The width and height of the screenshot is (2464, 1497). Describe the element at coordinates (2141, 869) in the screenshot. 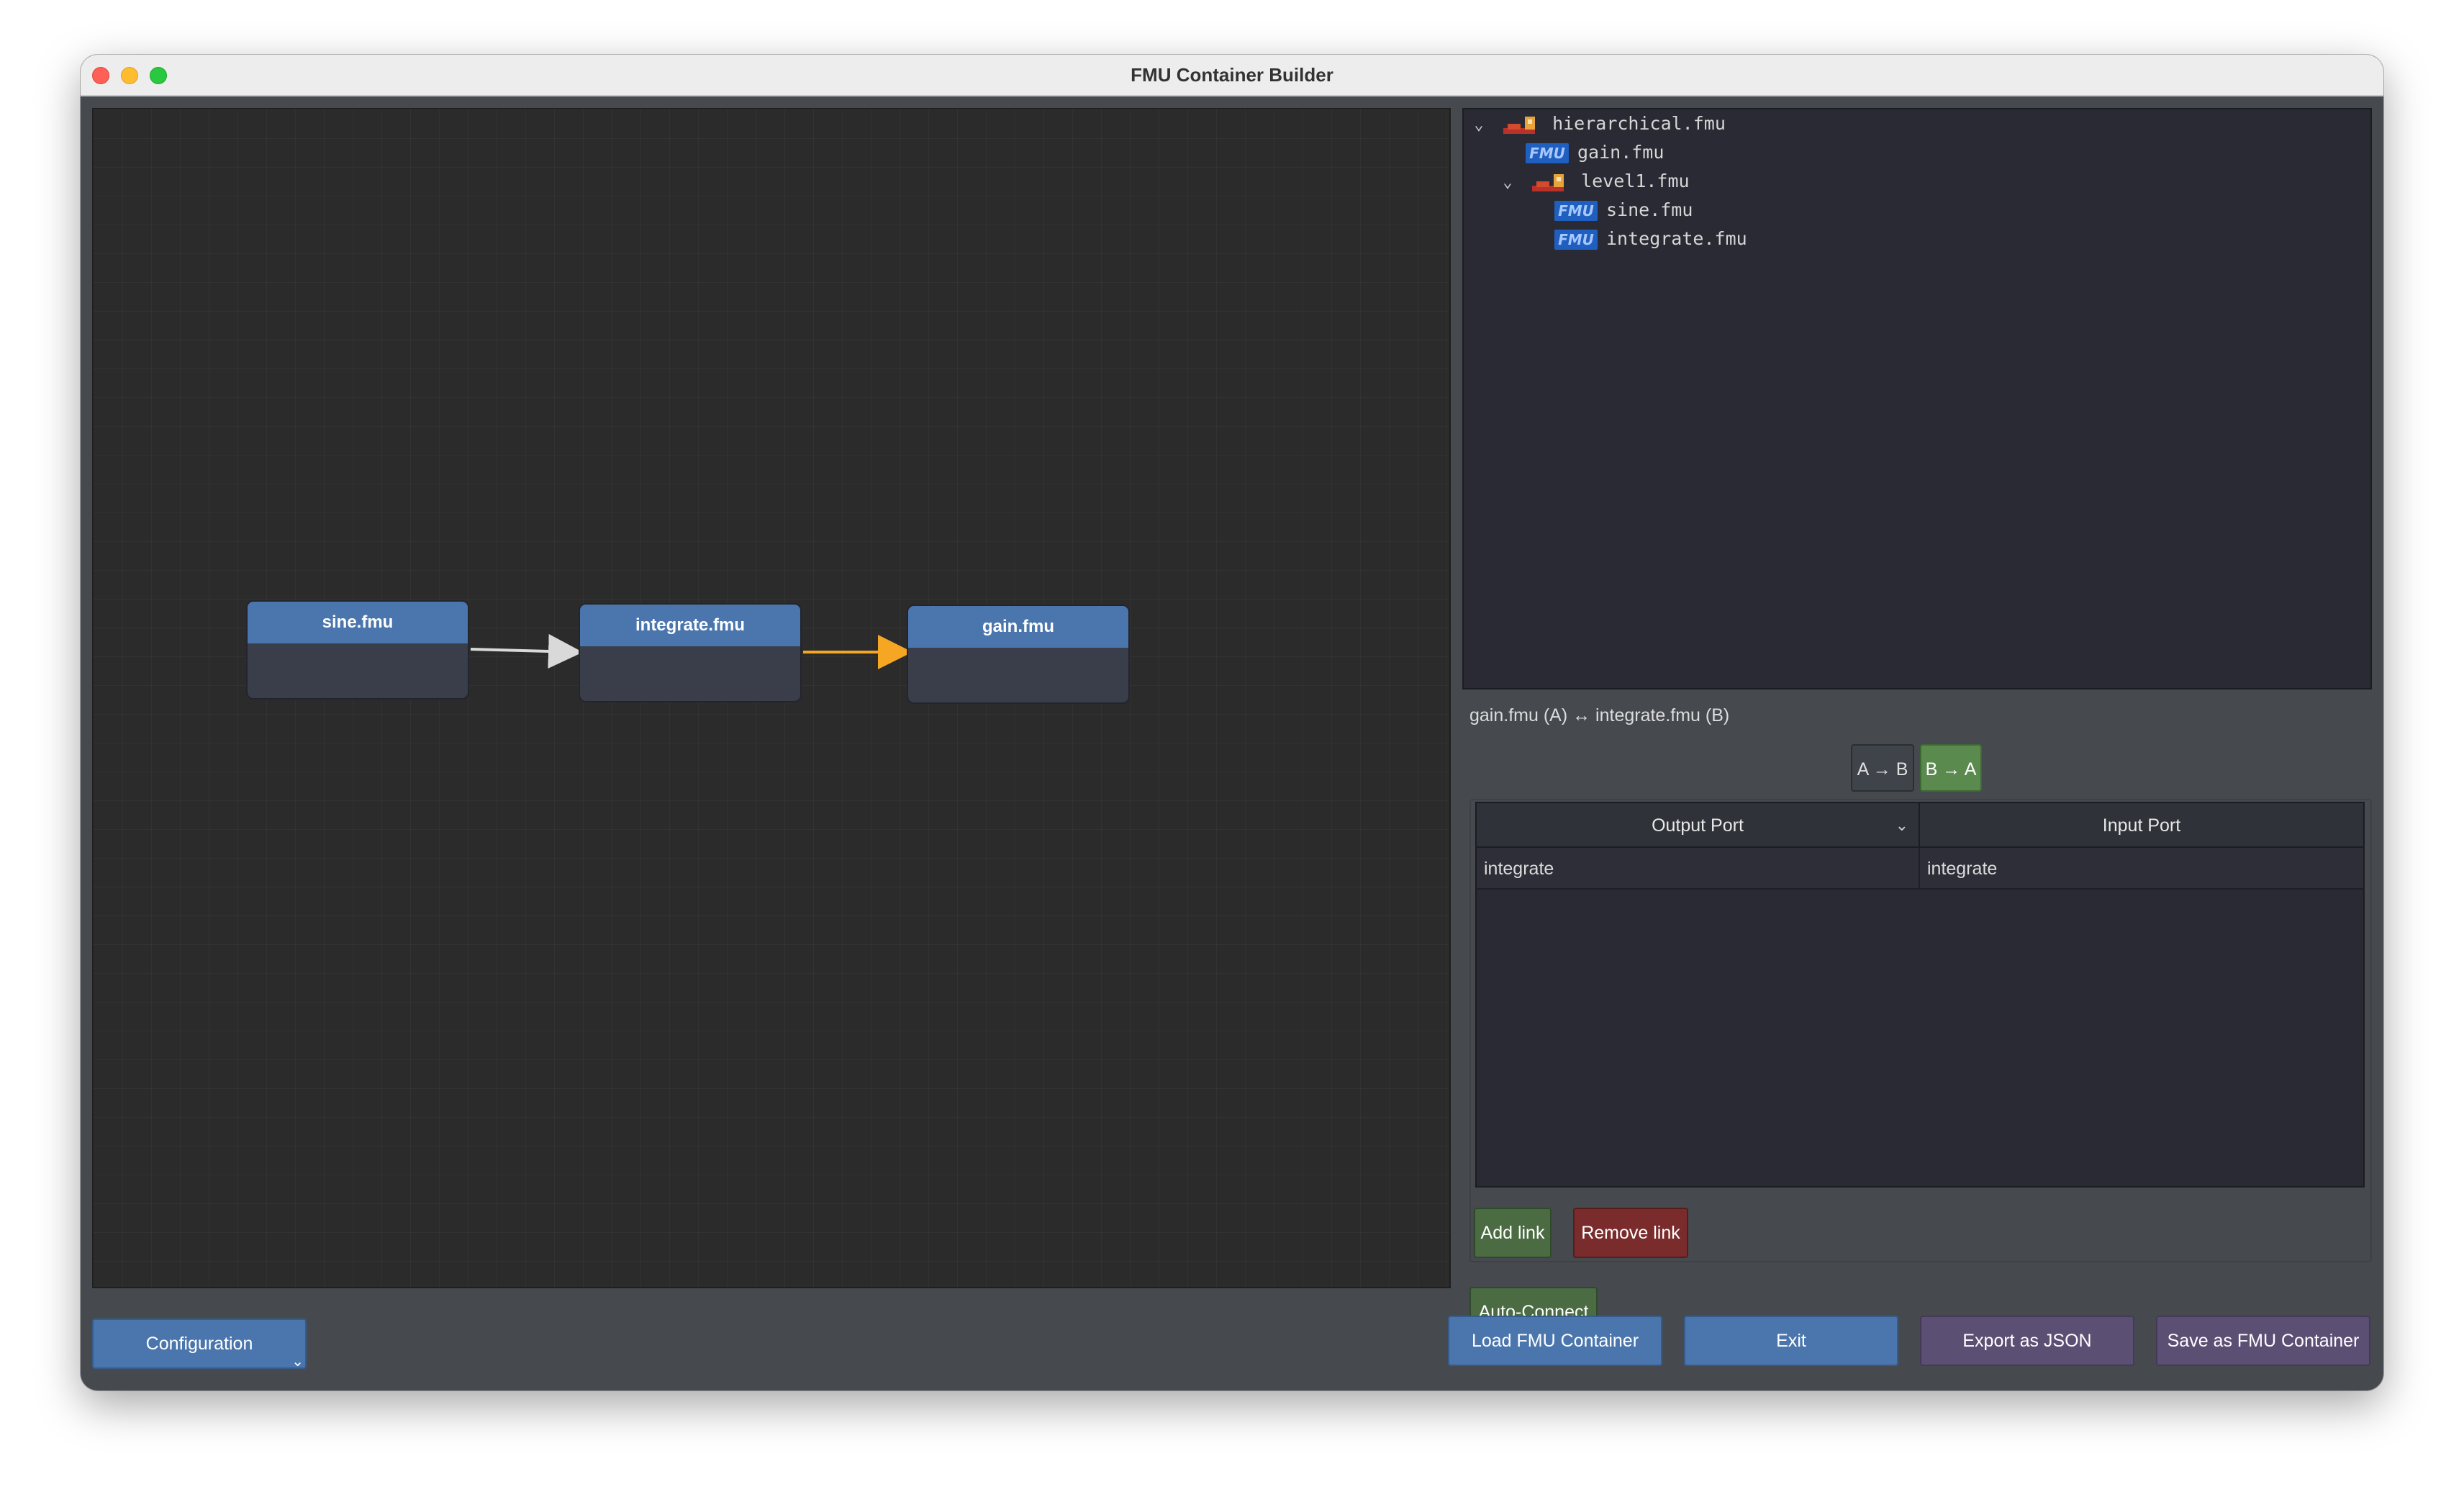

I see `table-cell-input: integrate` at that location.